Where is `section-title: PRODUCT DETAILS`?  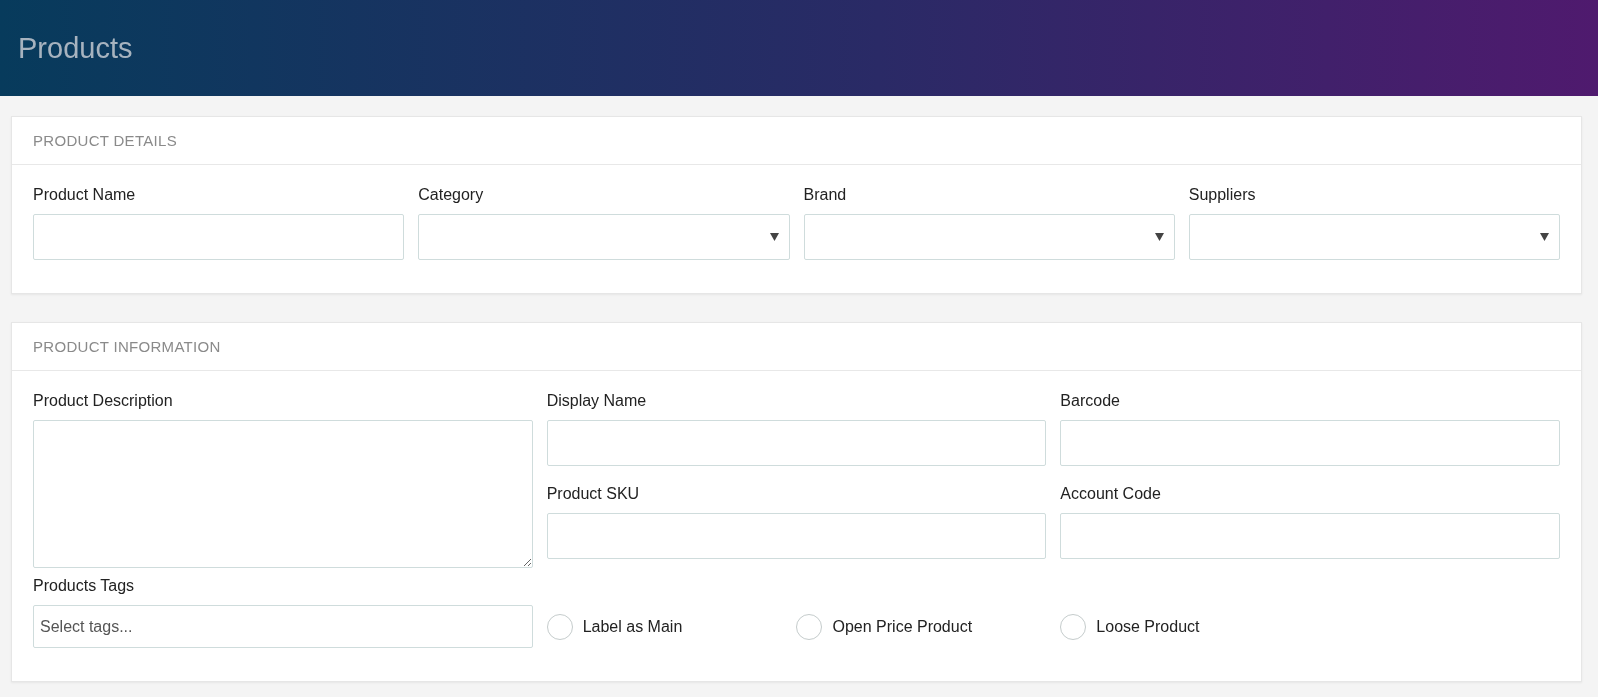 section-title: PRODUCT DETAILS is located at coordinates (105, 140).